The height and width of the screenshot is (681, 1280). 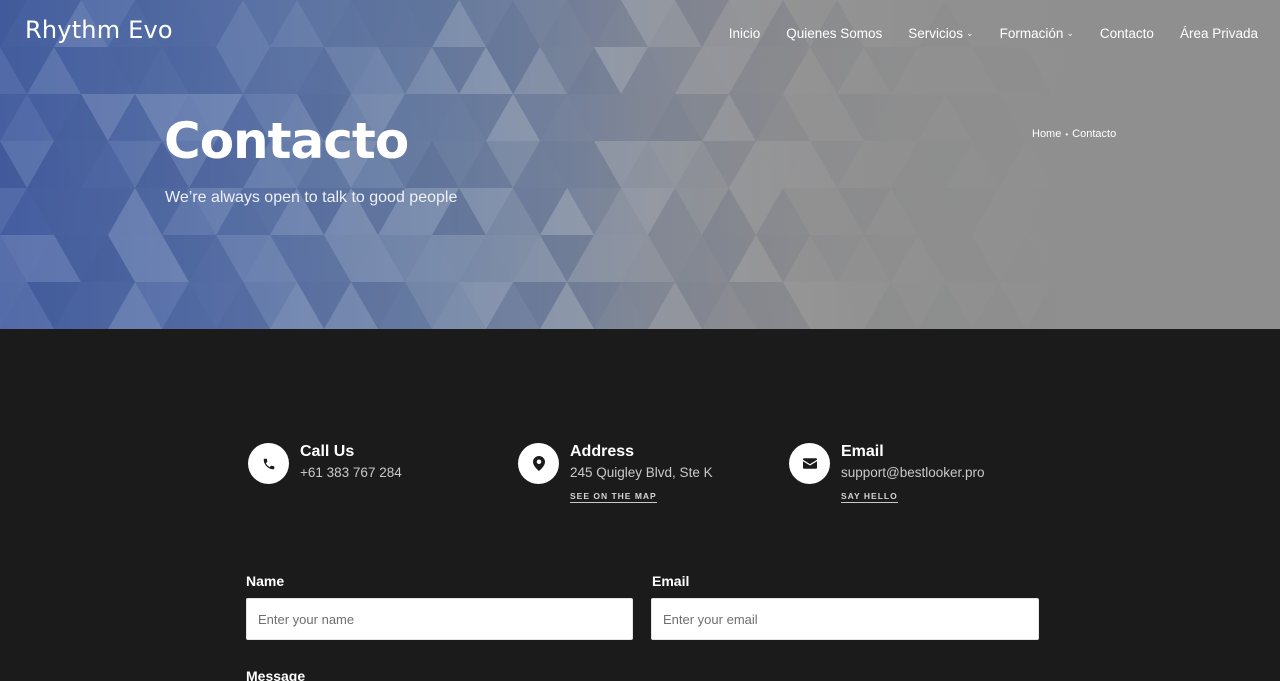 I want to click on email-input, so click(x=845, y=619).